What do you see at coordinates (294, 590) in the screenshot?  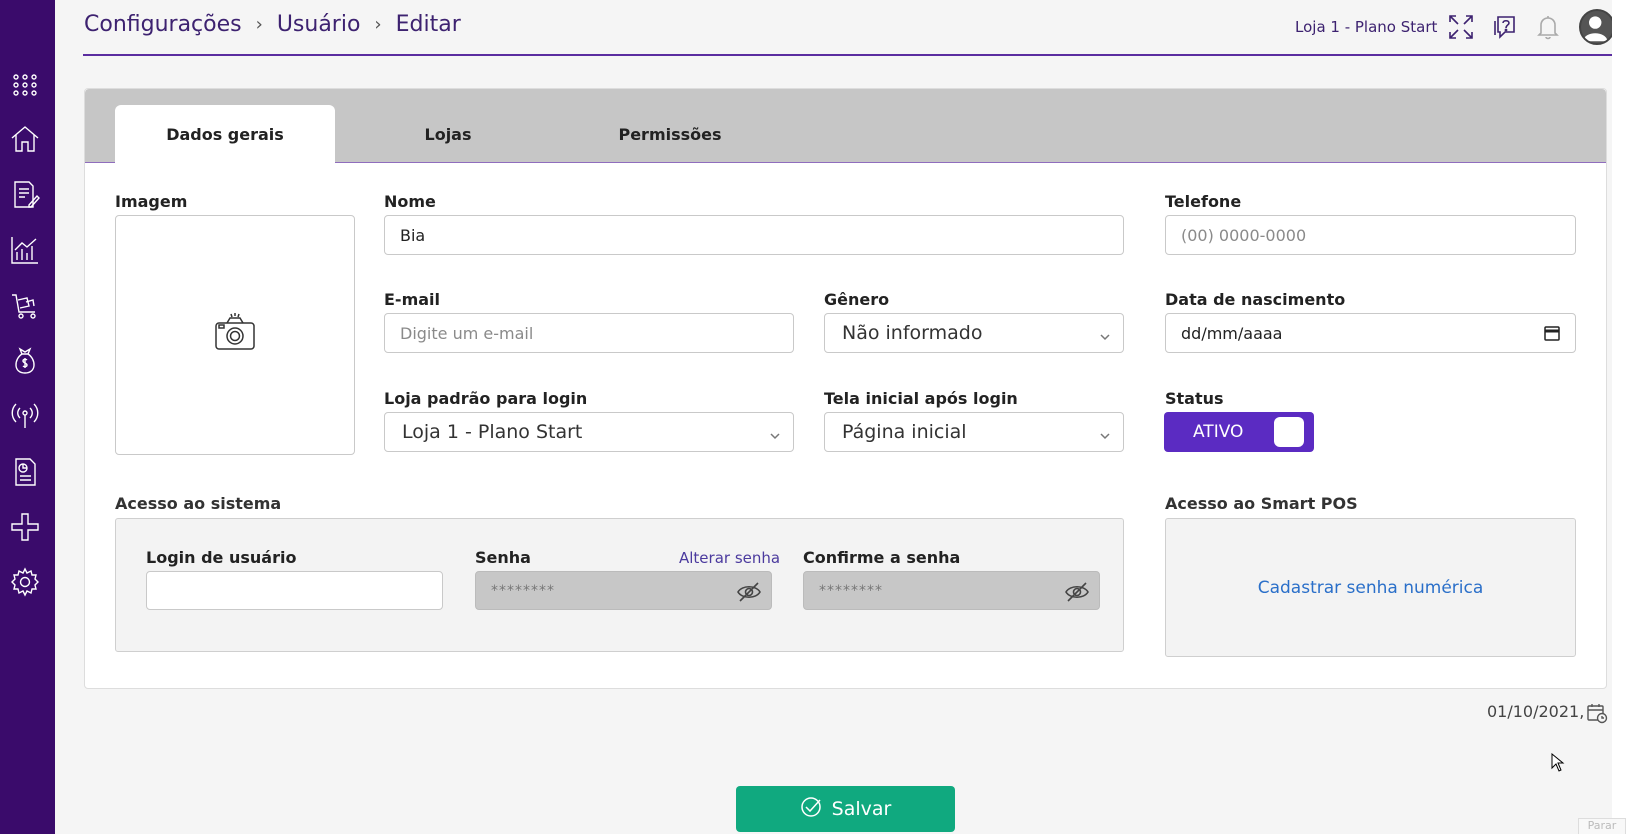 I see `login-input` at bounding box center [294, 590].